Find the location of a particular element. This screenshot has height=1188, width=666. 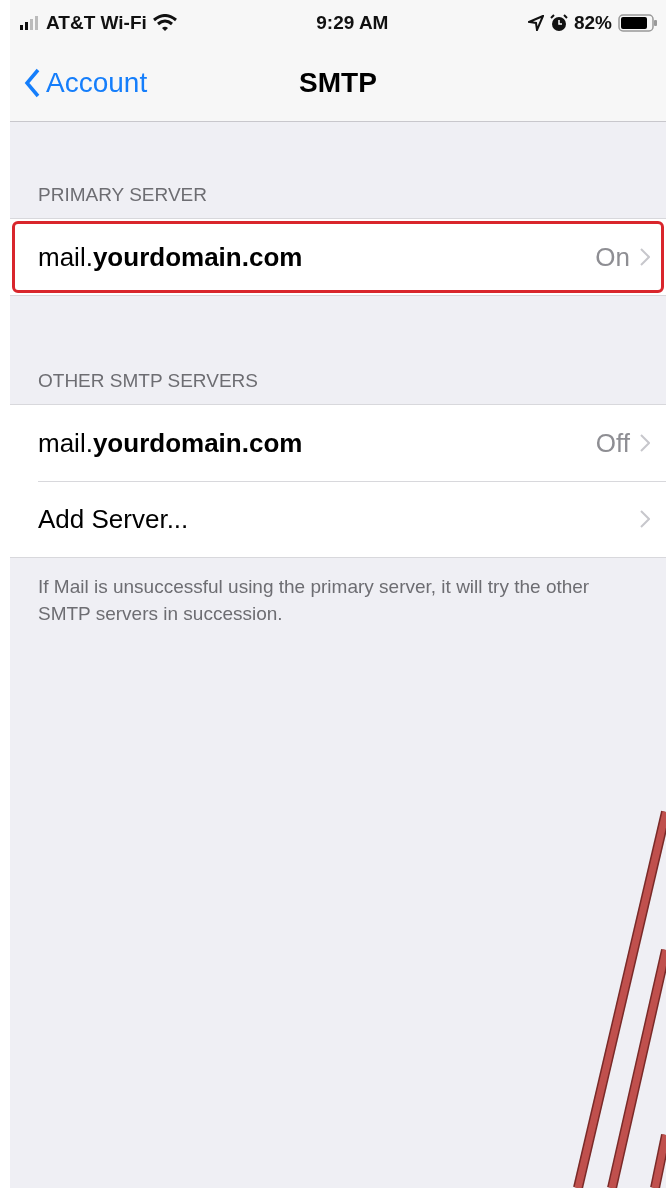

wifi-icon is located at coordinates (164, 22).